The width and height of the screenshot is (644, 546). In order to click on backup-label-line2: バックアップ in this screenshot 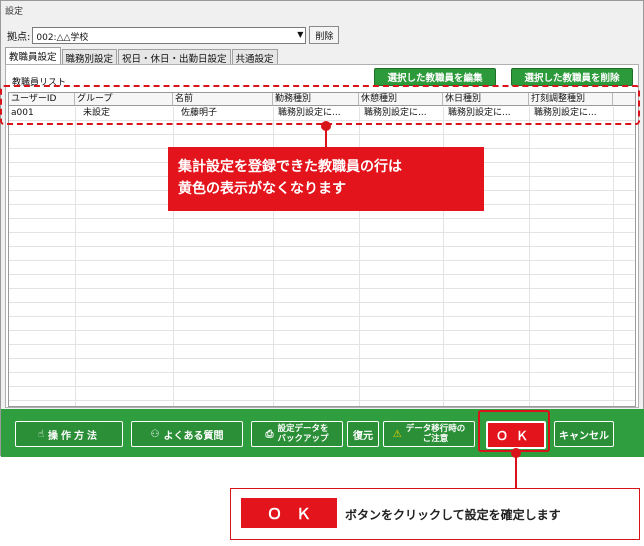, I will do `click(303, 439)`.